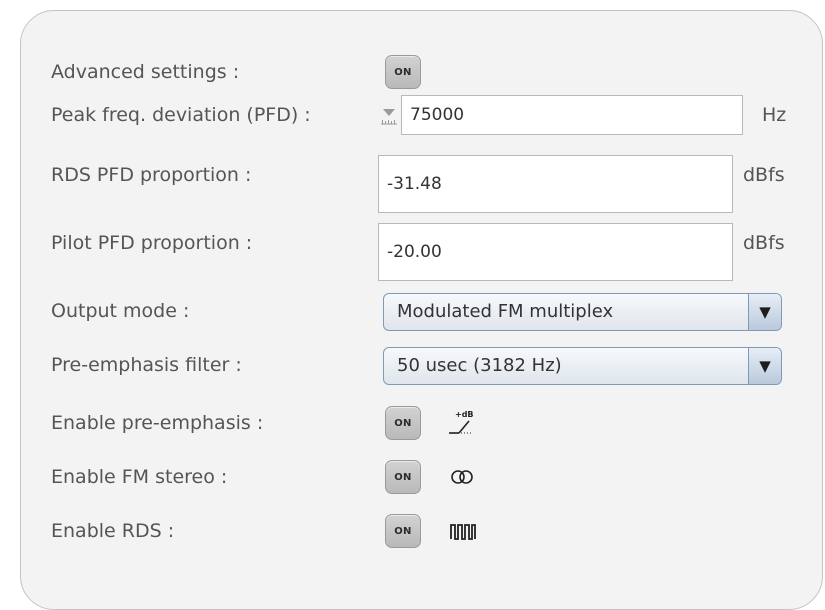 Image resolution: width=825 pixels, height=610 pixels. What do you see at coordinates (462, 423) in the screenshot?
I see `pre-emphasis-icon: +dB` at bounding box center [462, 423].